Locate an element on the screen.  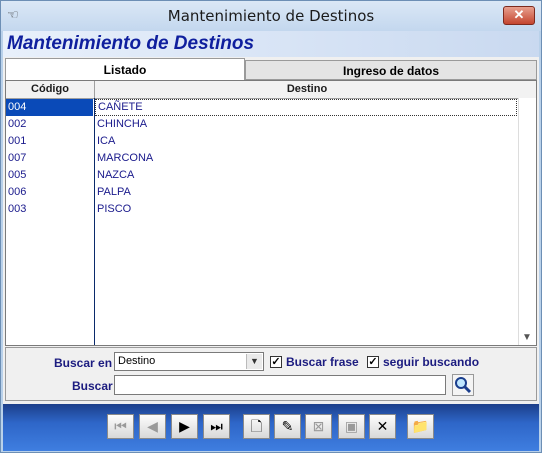
cancel-edit-button: ⊠ is located at coordinates (318, 426).